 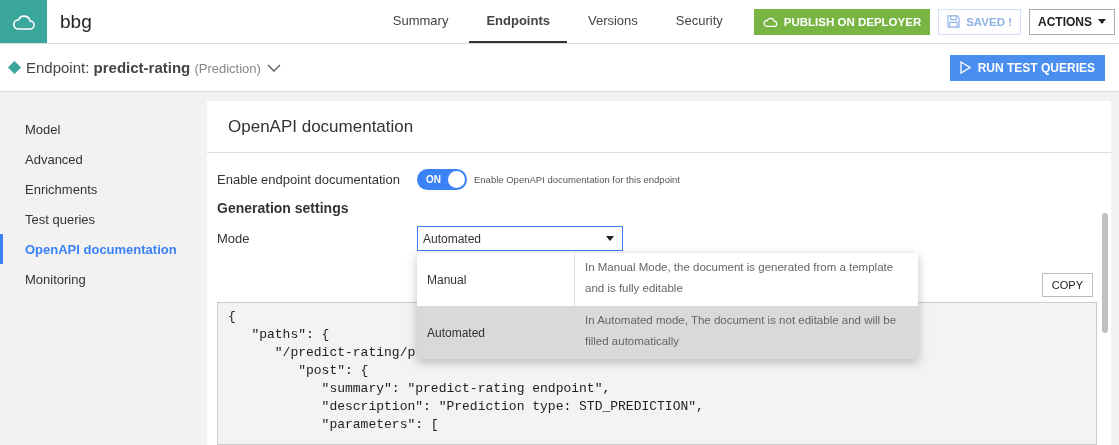 What do you see at coordinates (290, 335) in the screenshot?
I see `code-line: "paths": {` at bounding box center [290, 335].